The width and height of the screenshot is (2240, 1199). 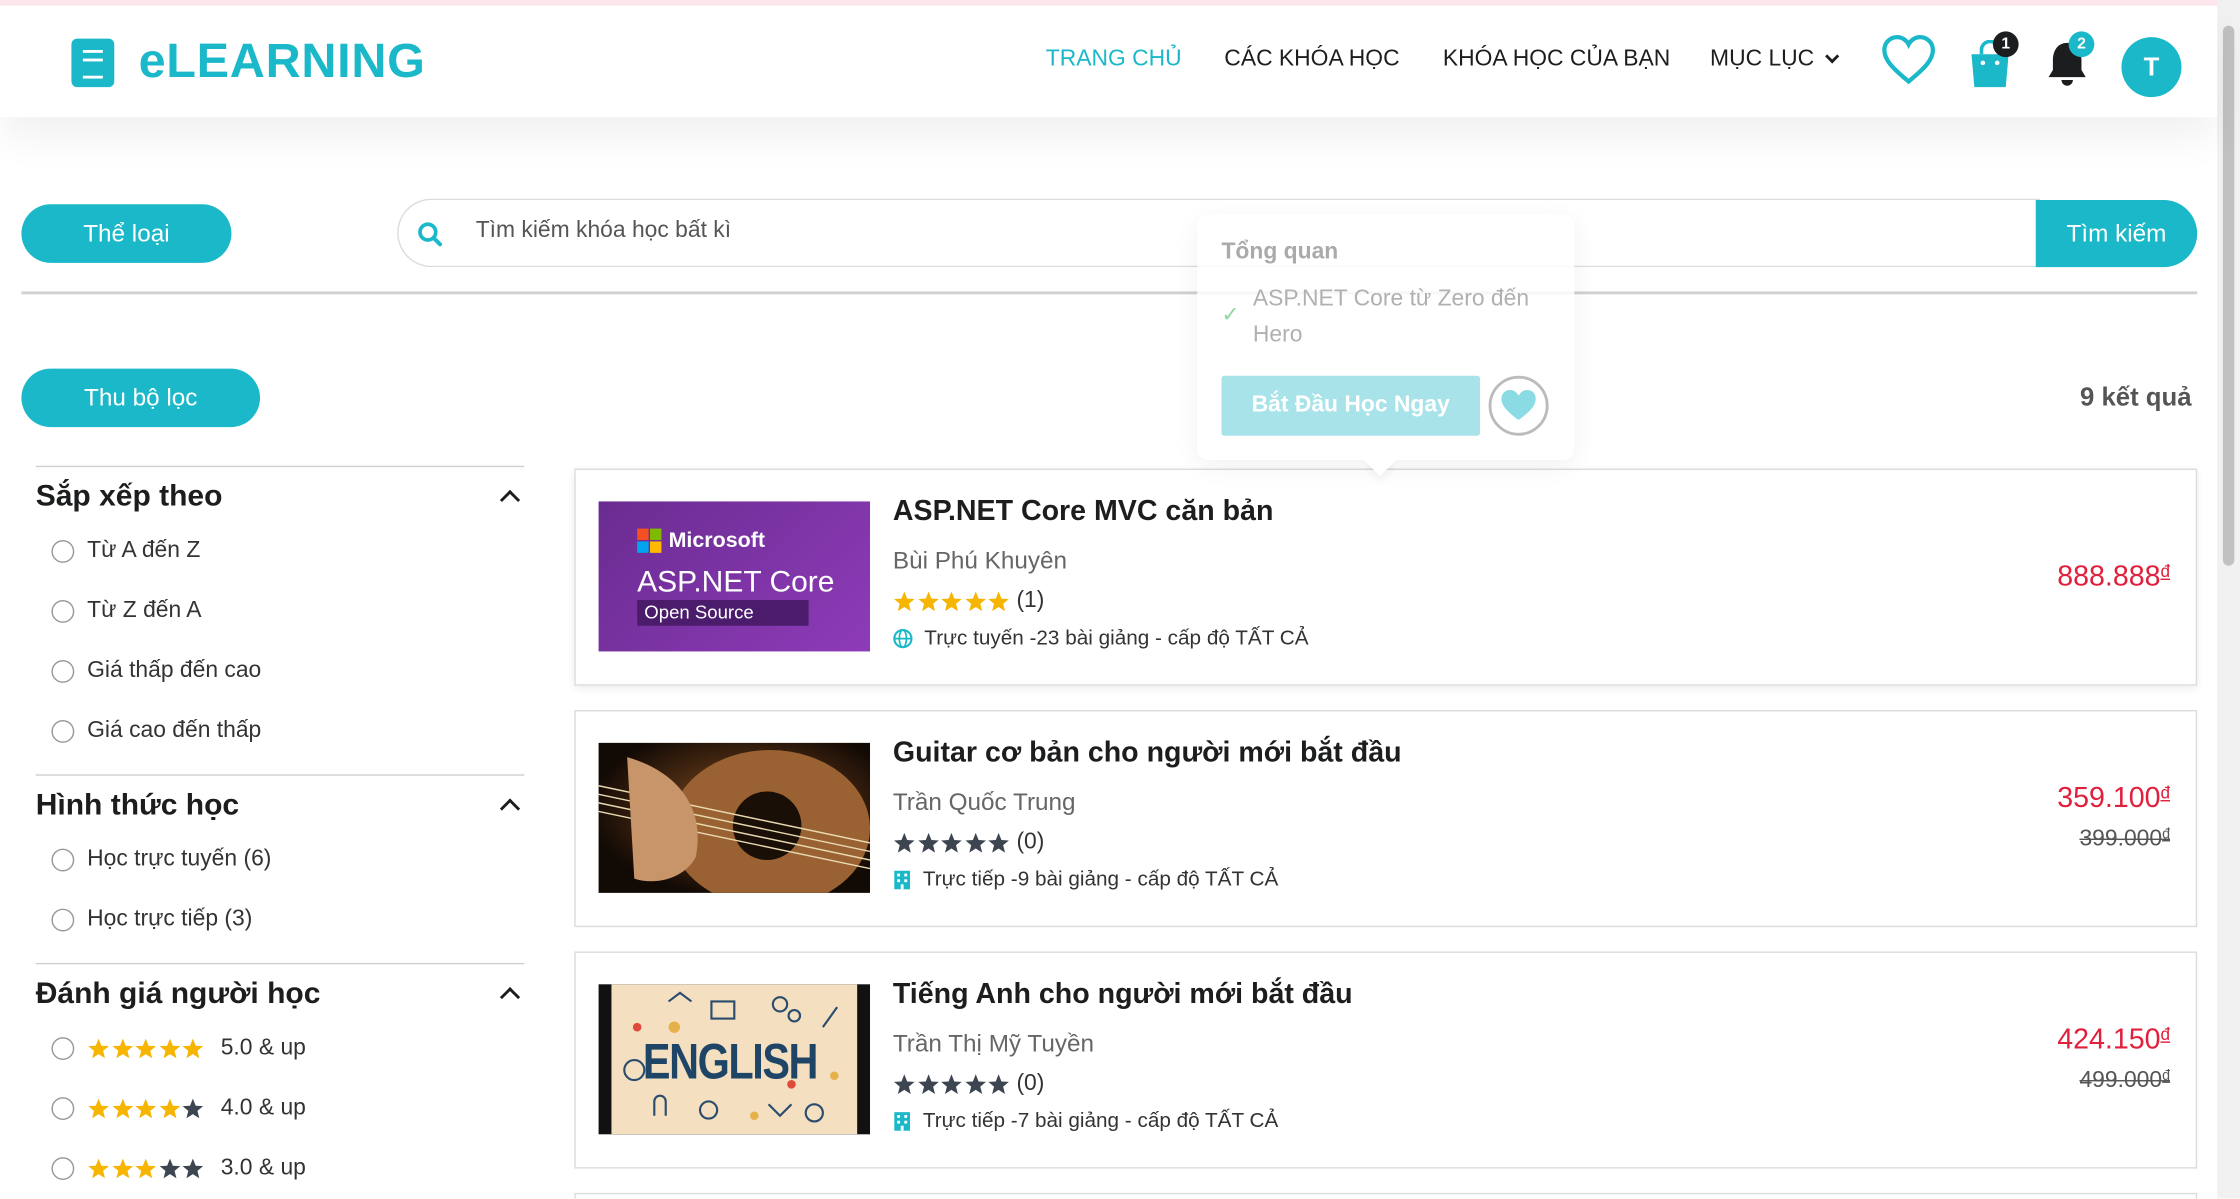 I want to click on category-button: Thể loại, so click(x=126, y=233).